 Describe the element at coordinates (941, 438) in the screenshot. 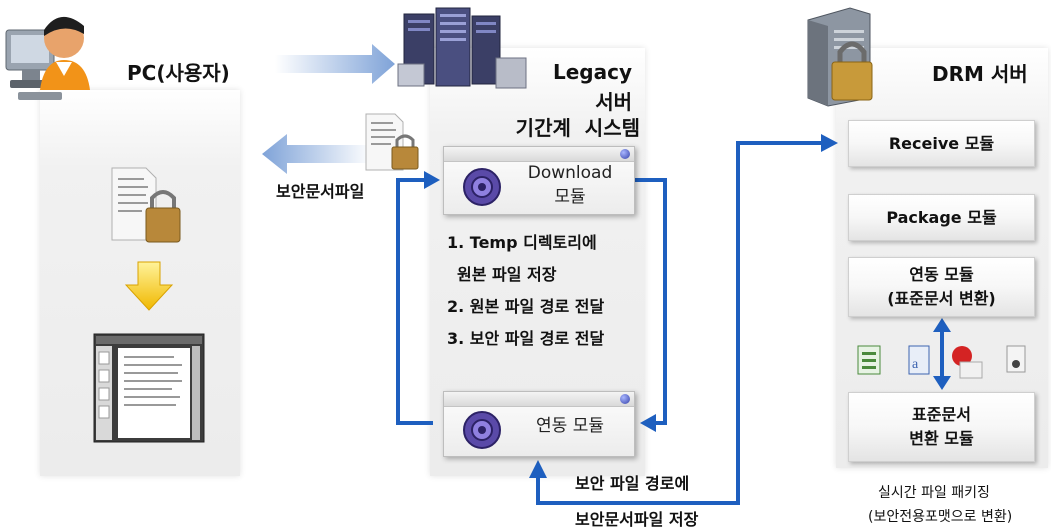

I see `convert-module-label-2: 변환 모듈` at that location.